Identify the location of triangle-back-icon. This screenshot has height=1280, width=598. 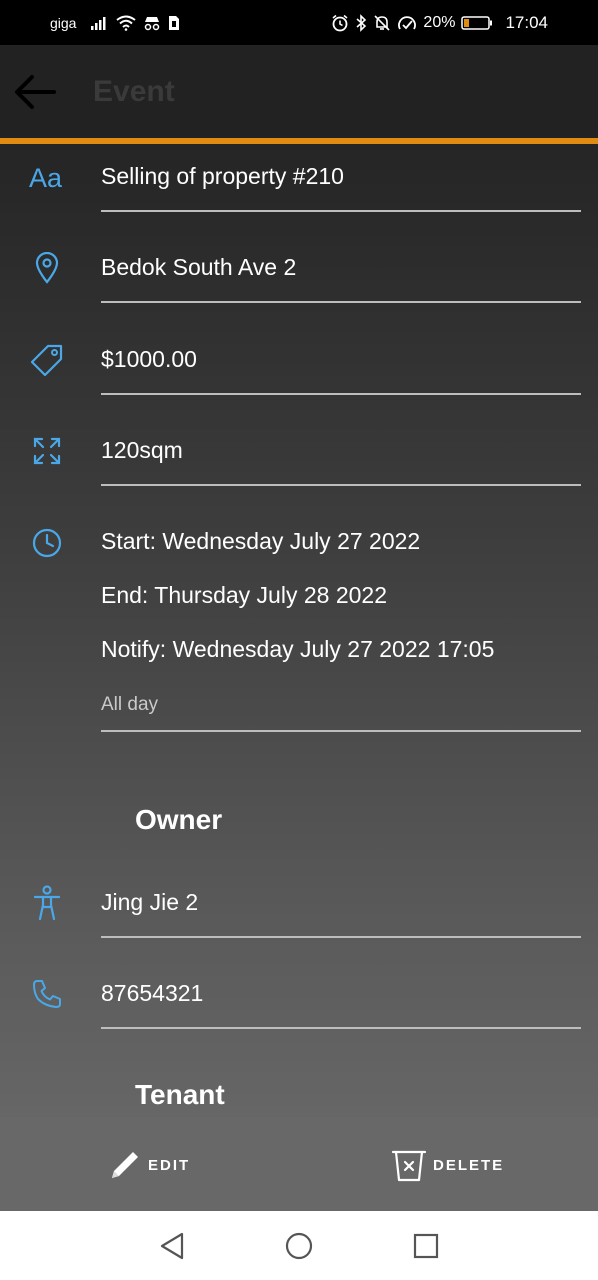
(172, 1246).